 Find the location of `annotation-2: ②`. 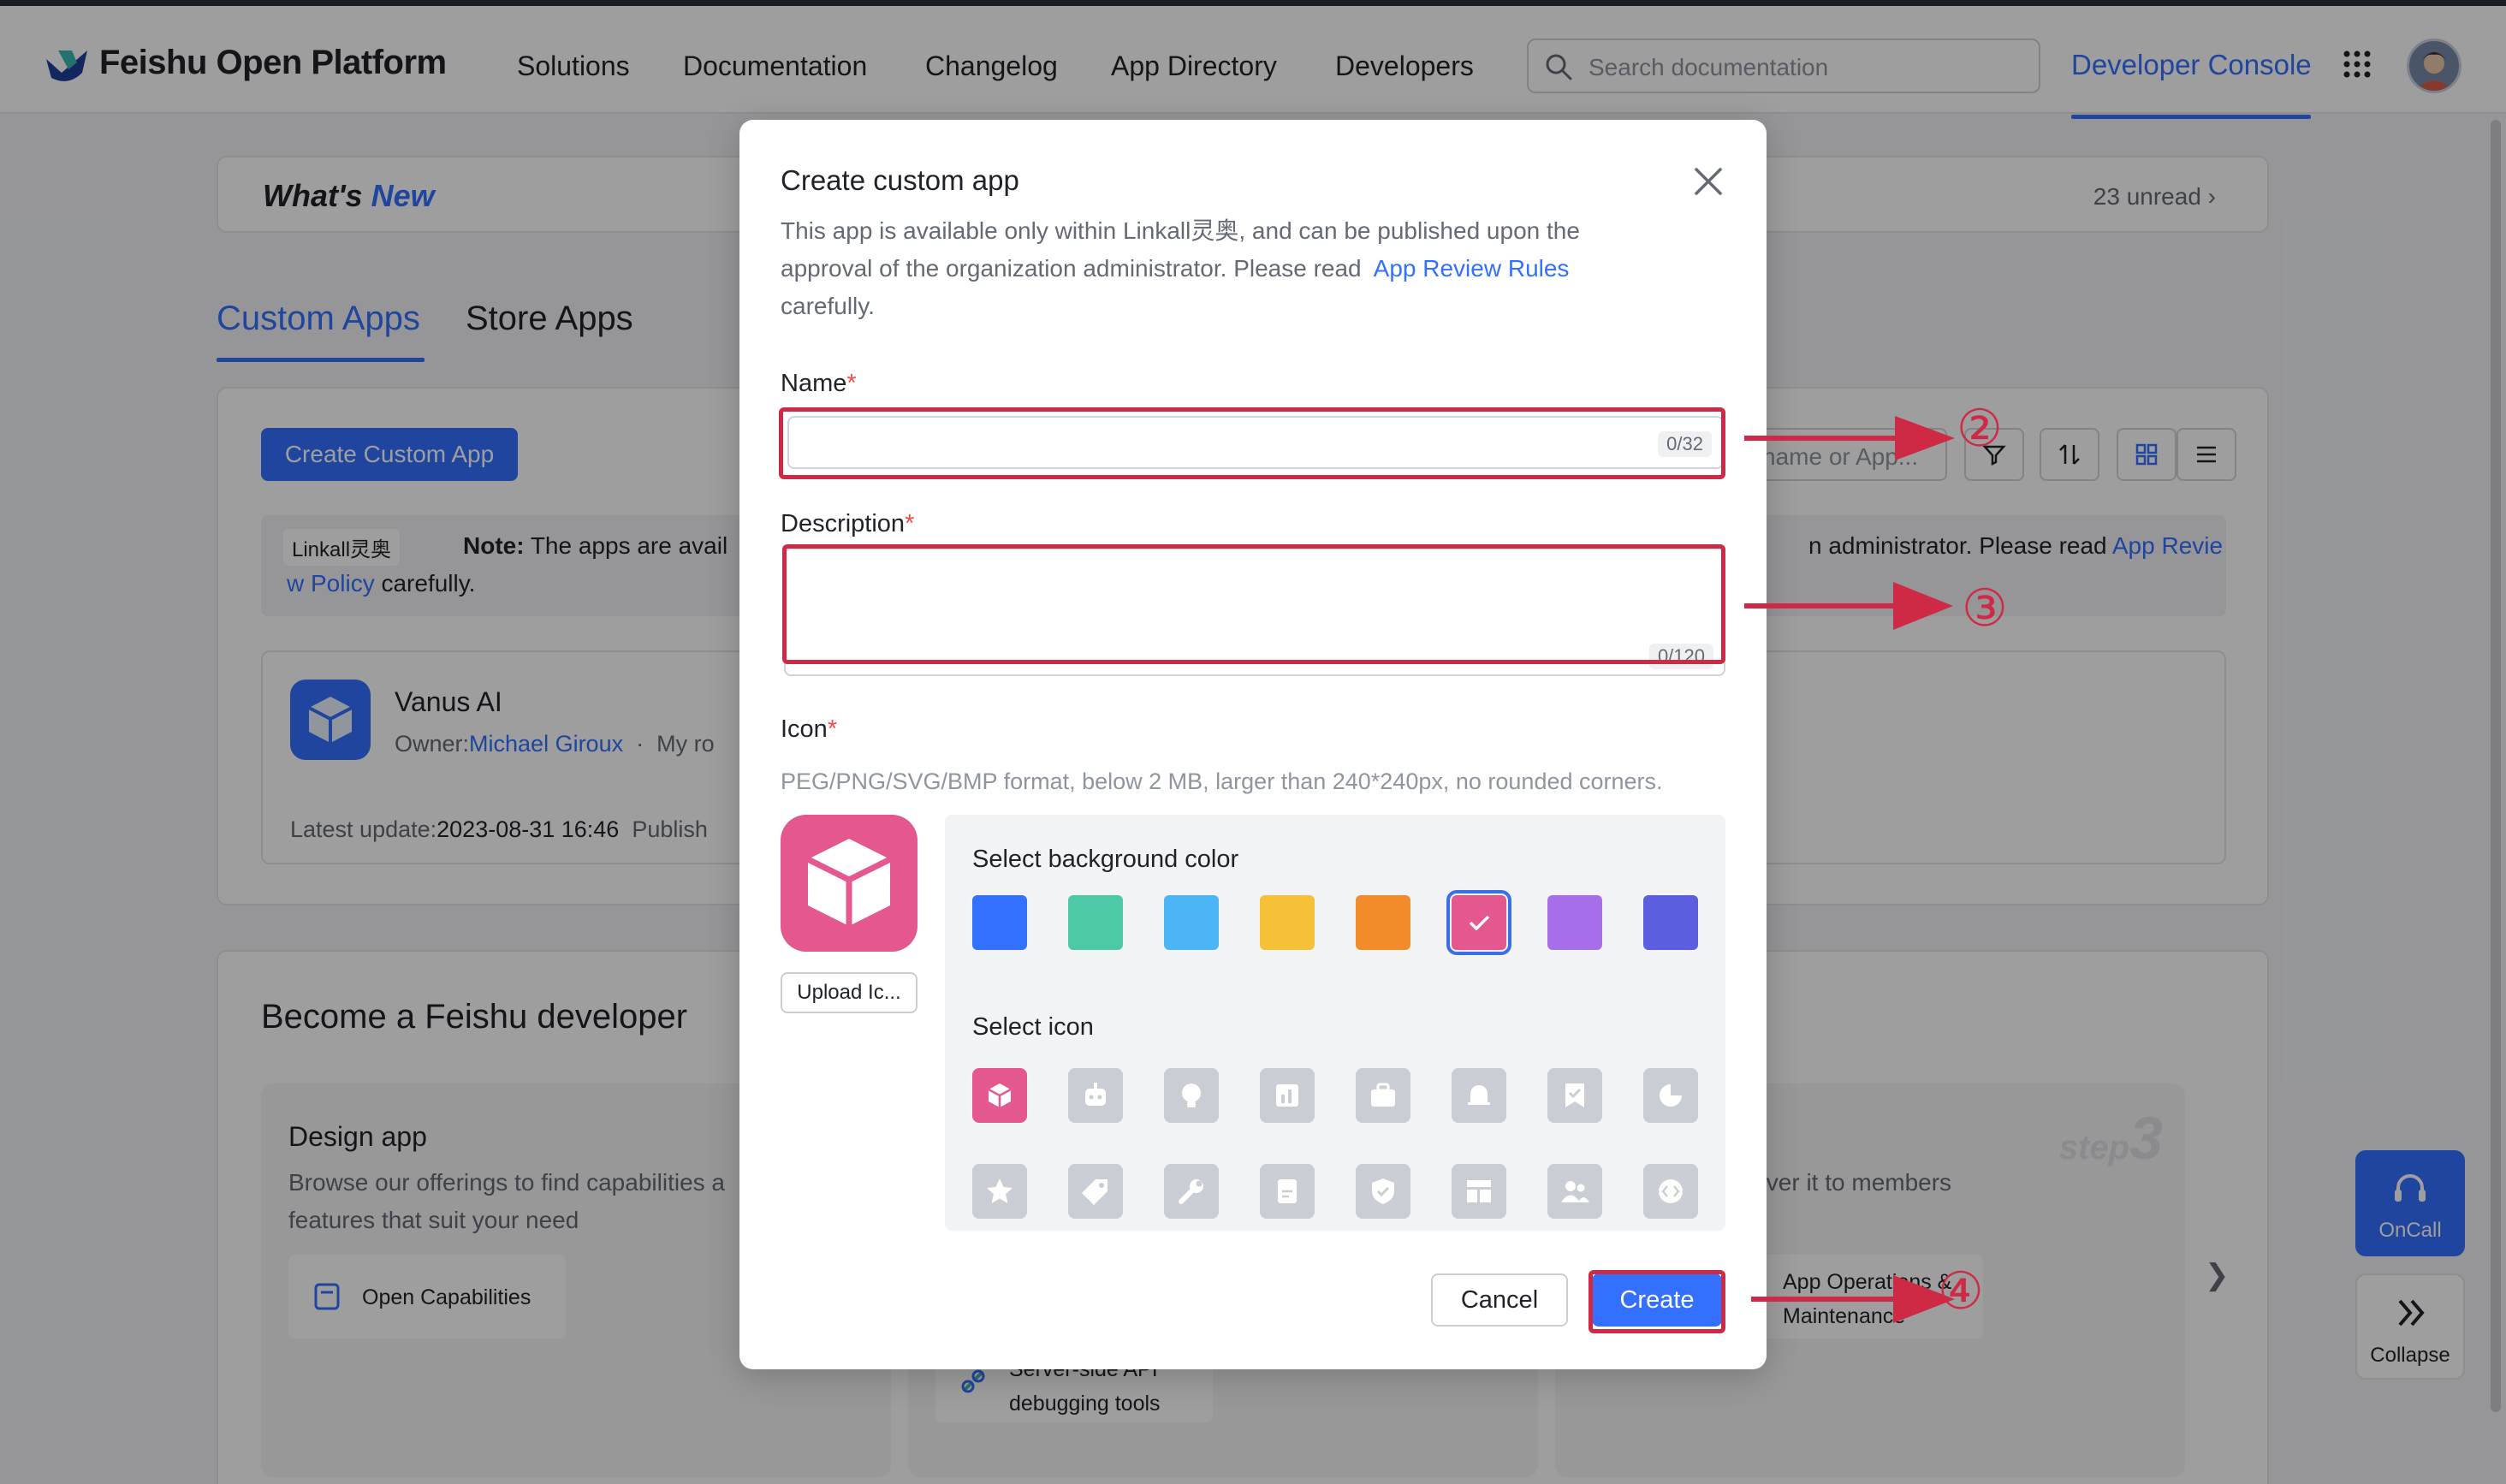

annotation-2: ② is located at coordinates (1980, 429).